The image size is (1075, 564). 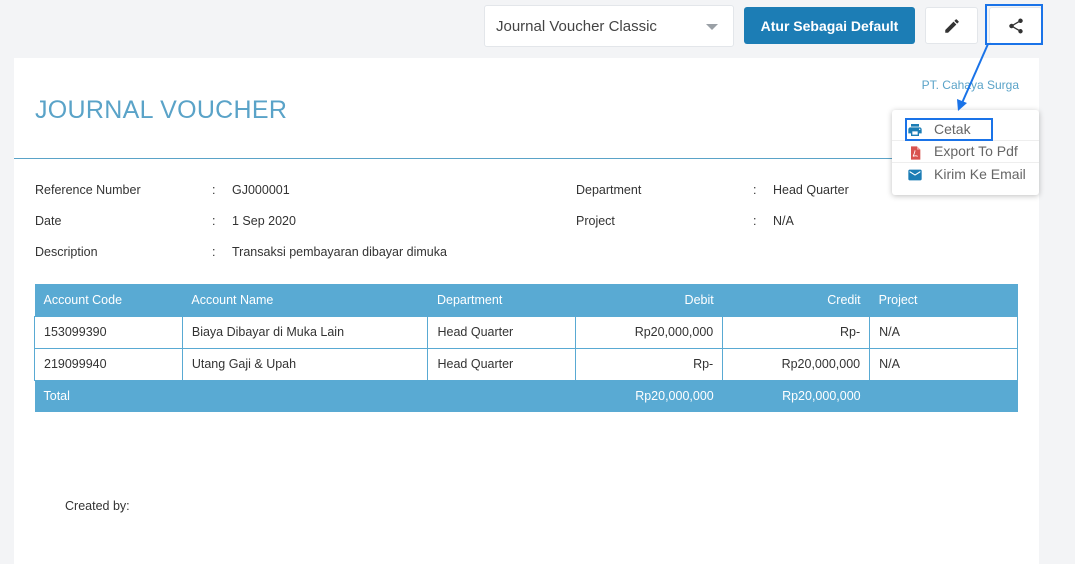 What do you see at coordinates (829, 25) in the screenshot?
I see `set-default-button: Atur Sebagai Default` at bounding box center [829, 25].